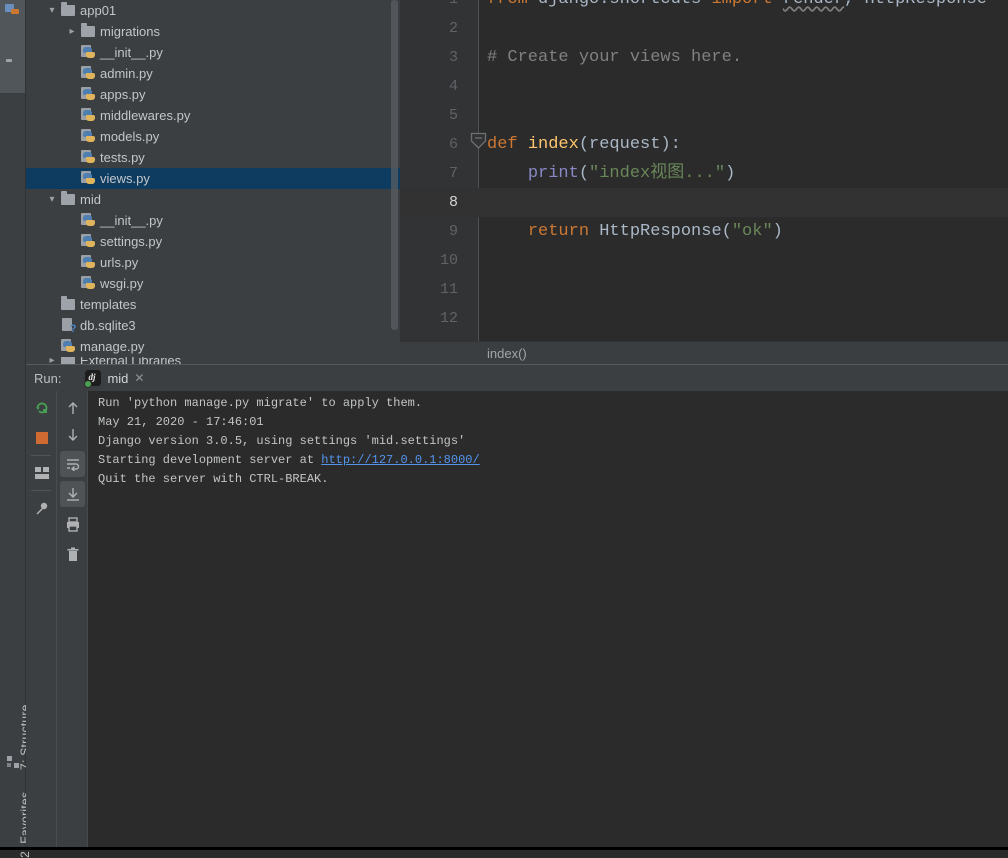 This screenshot has height=858, width=1008. I want to click on code-line-12: 12, so click(704, 318).